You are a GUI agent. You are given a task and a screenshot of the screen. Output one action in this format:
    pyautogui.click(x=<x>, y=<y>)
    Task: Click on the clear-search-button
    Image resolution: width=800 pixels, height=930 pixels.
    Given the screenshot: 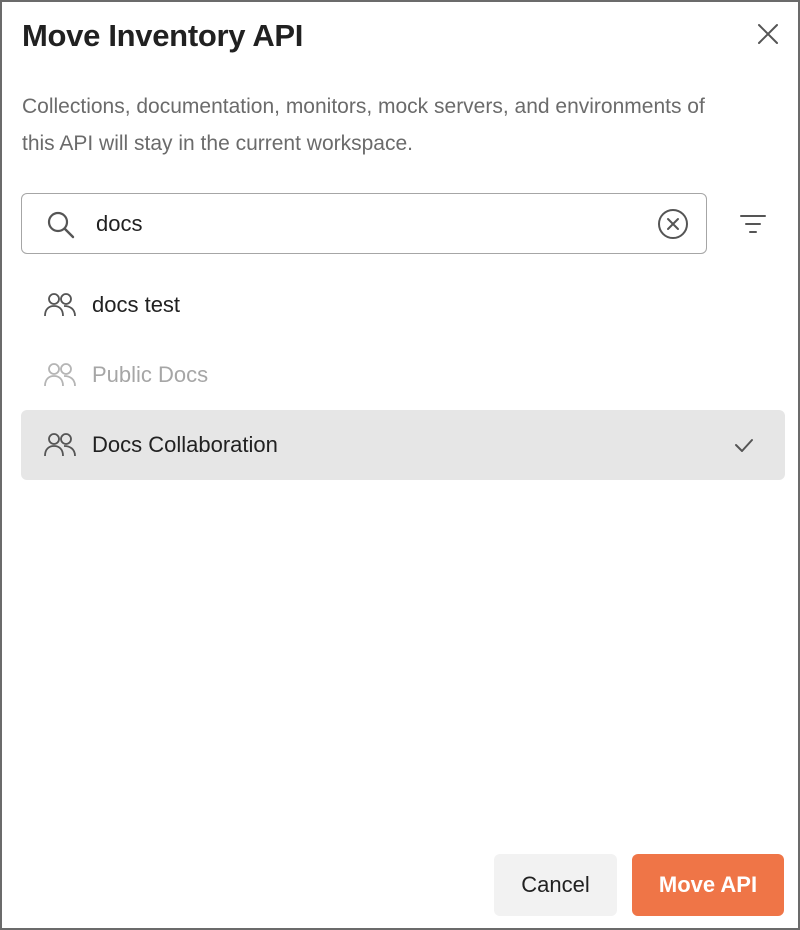 What is the action you would take?
    pyautogui.click(x=673, y=224)
    